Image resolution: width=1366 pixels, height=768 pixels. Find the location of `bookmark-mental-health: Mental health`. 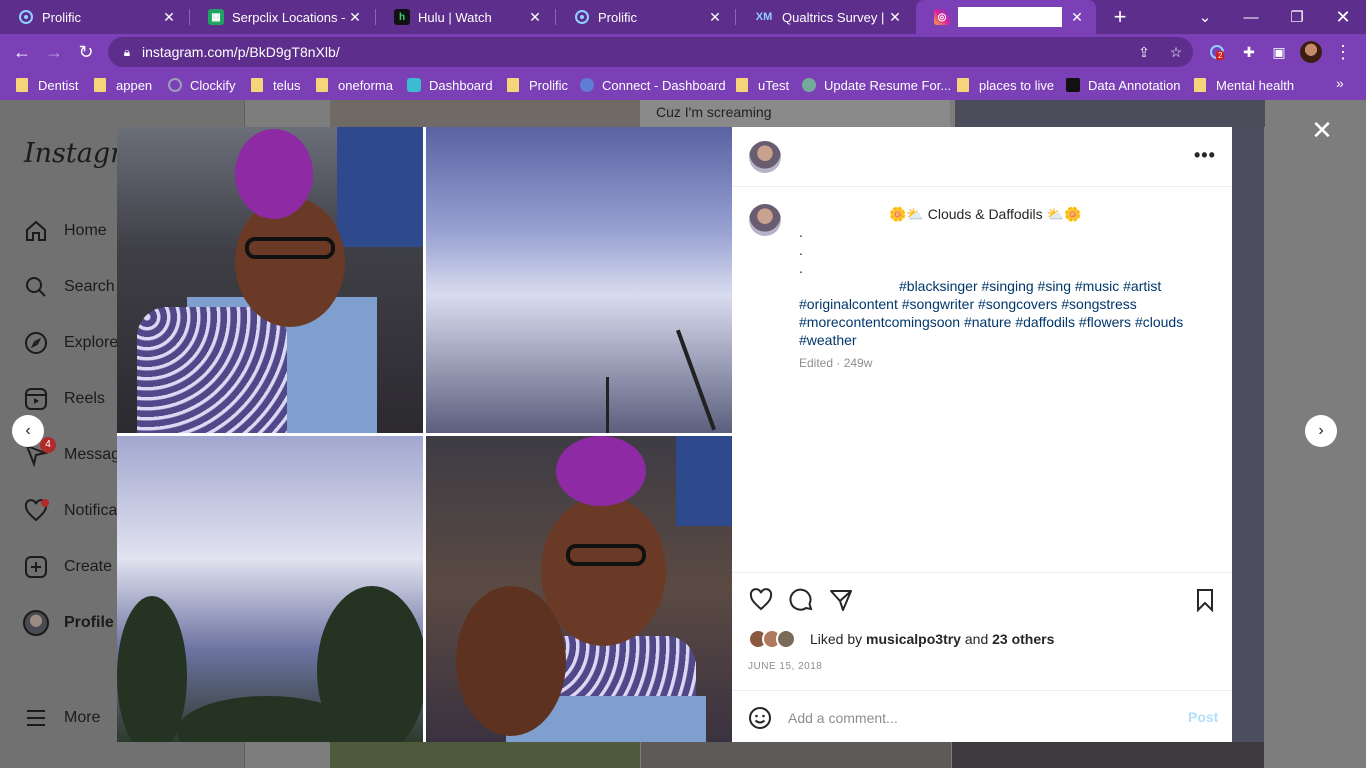

bookmark-mental-health: Mental health is located at coordinates (1244, 85).